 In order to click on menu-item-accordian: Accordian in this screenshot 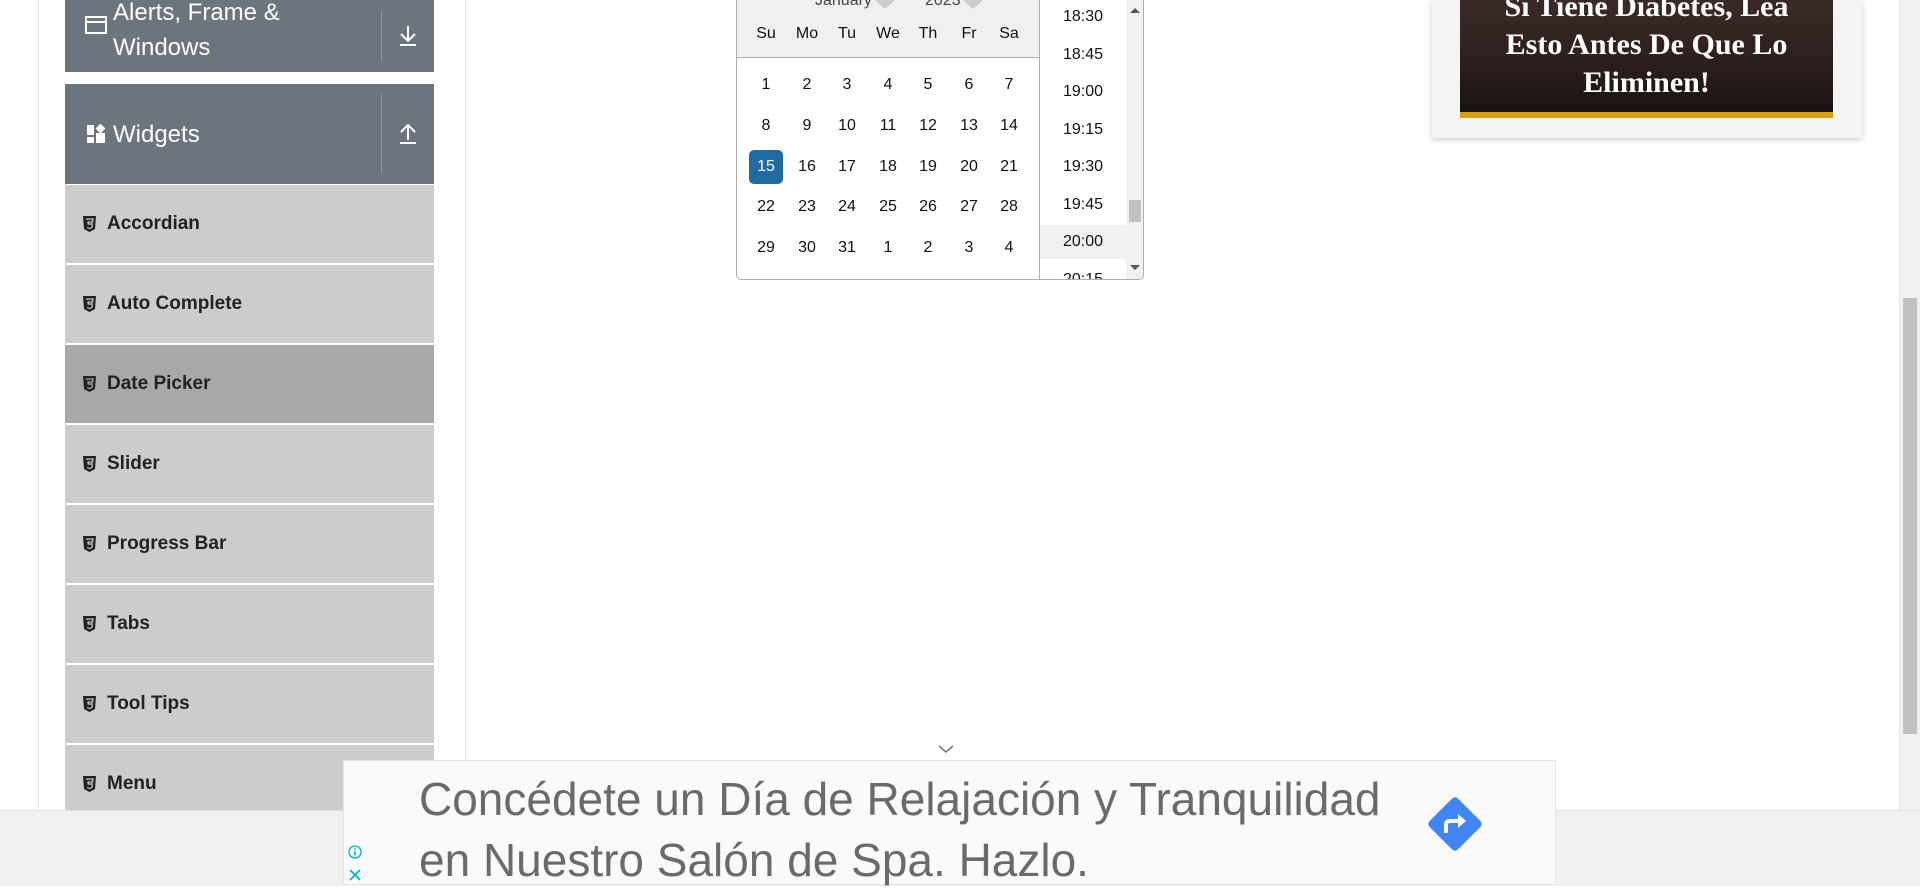, I will do `click(249, 224)`.